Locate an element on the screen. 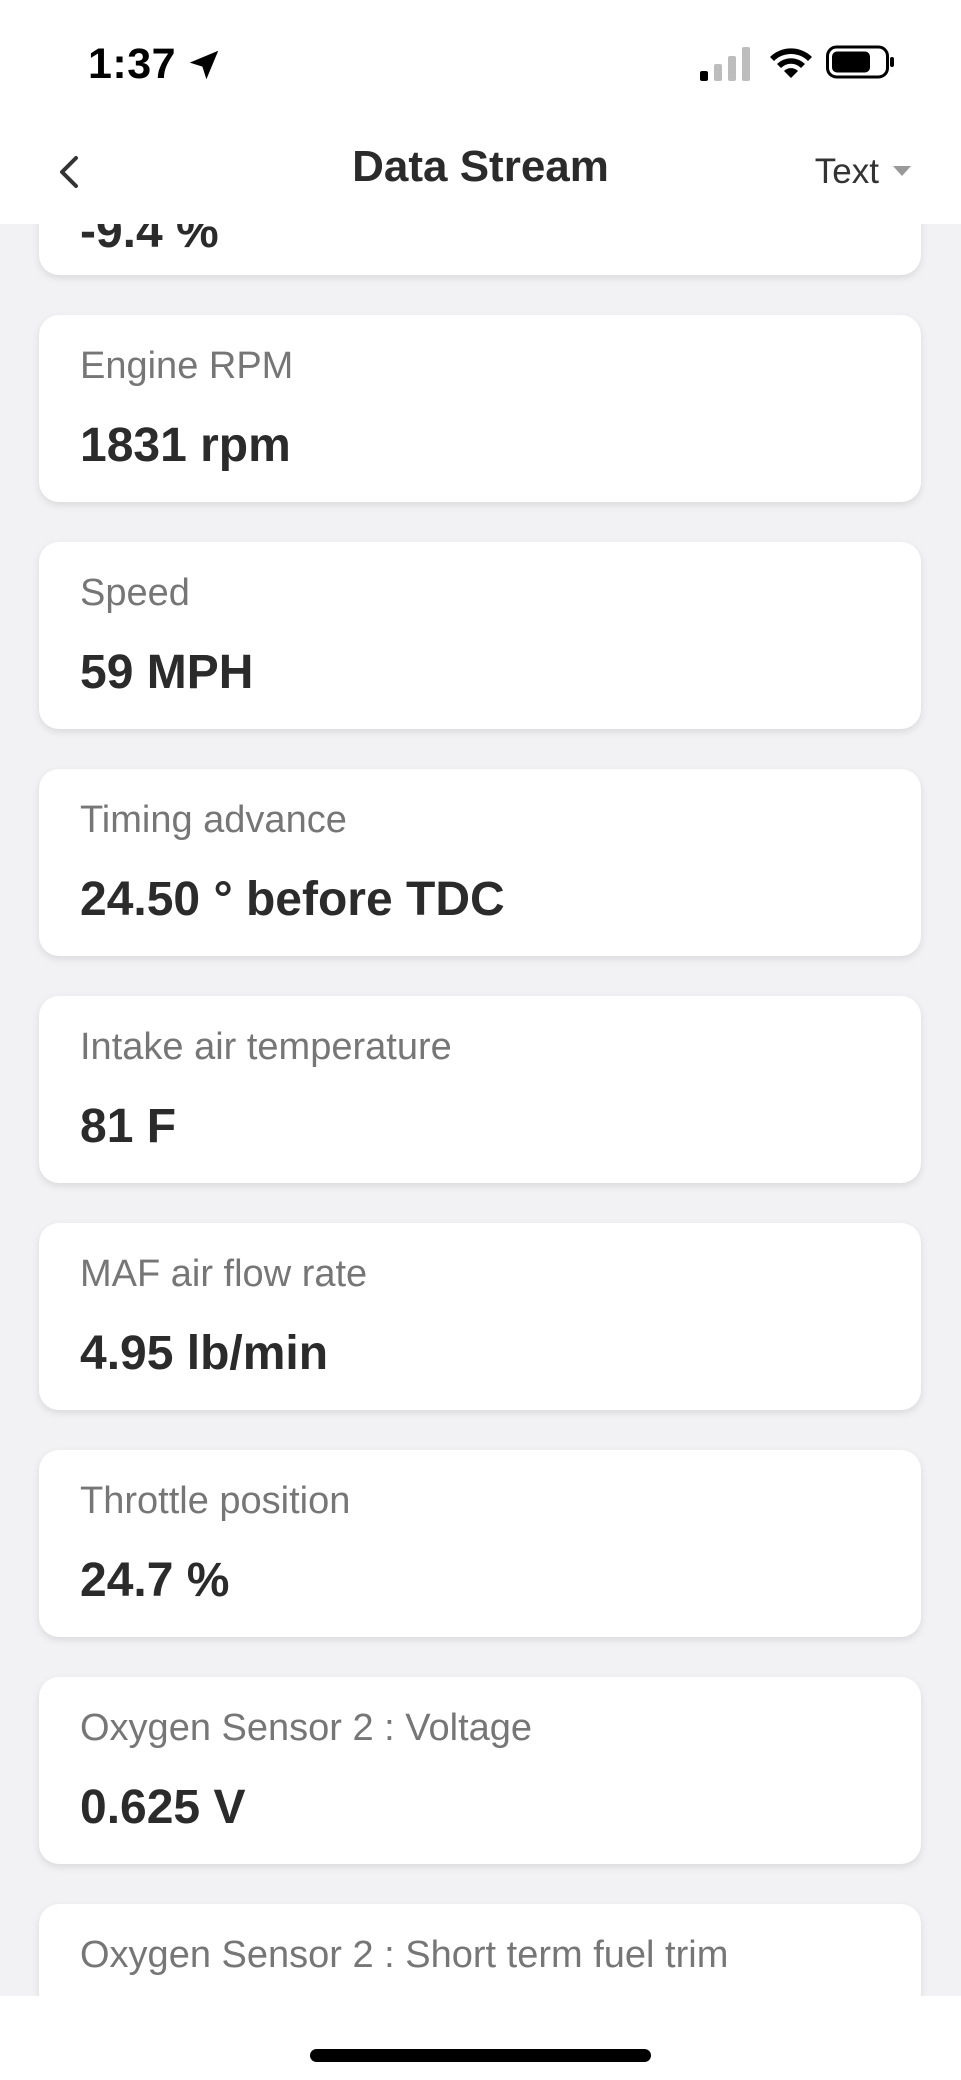  data-card-o2-sensor-2-voltage: Oxygen Sensor 2 : Voltage 0.625 V is located at coordinates (480, 1770).